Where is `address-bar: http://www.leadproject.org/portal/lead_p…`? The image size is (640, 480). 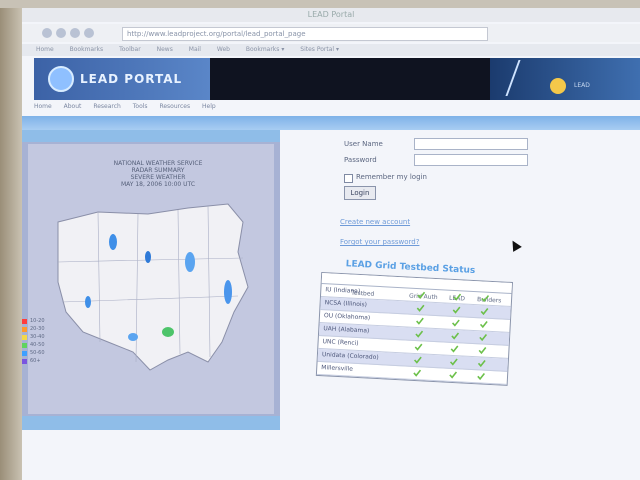 address-bar: http://www.leadproject.org/portal/lead_p… is located at coordinates (331, 33).